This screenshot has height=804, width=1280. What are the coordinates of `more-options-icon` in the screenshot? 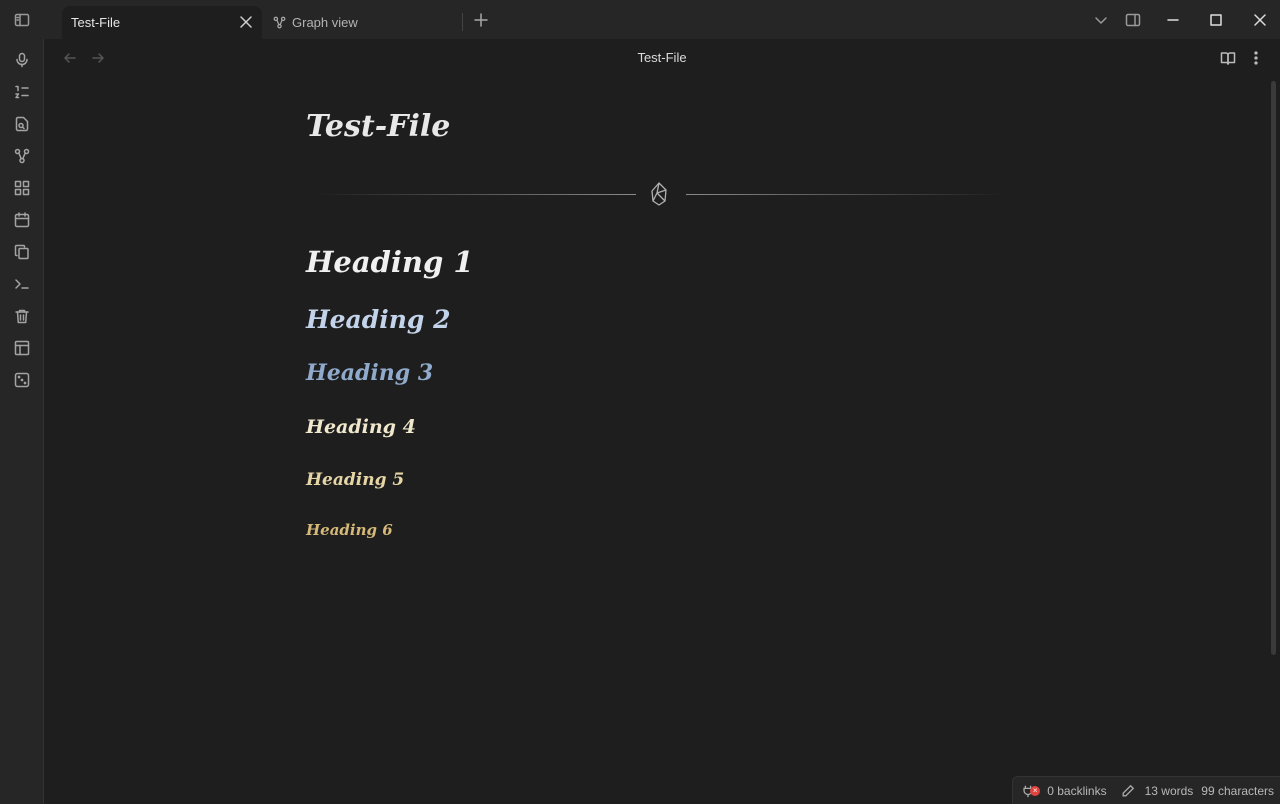 It's located at (1256, 58).